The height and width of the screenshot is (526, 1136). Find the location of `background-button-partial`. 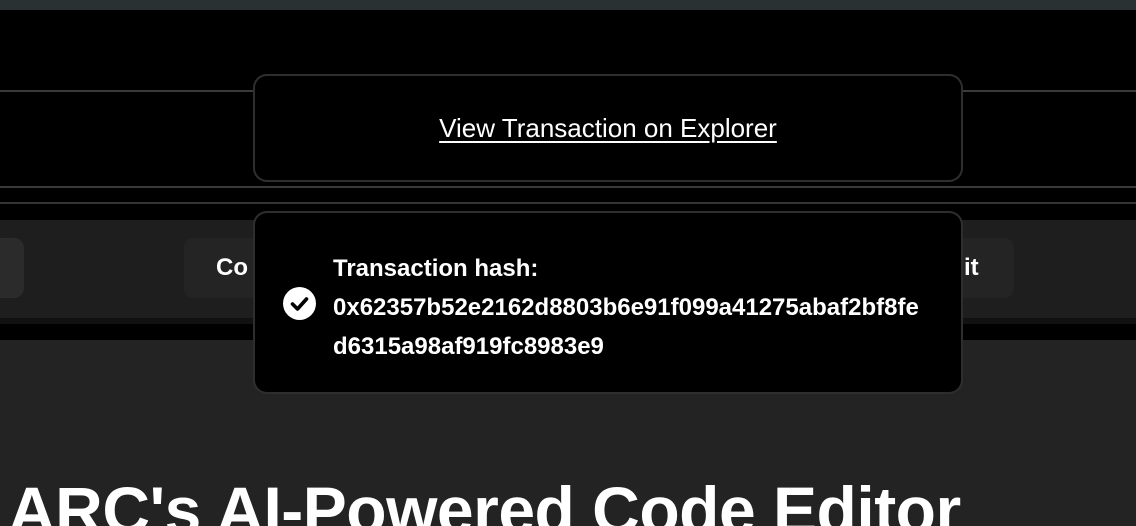

background-button-partial is located at coordinates (12, 268).